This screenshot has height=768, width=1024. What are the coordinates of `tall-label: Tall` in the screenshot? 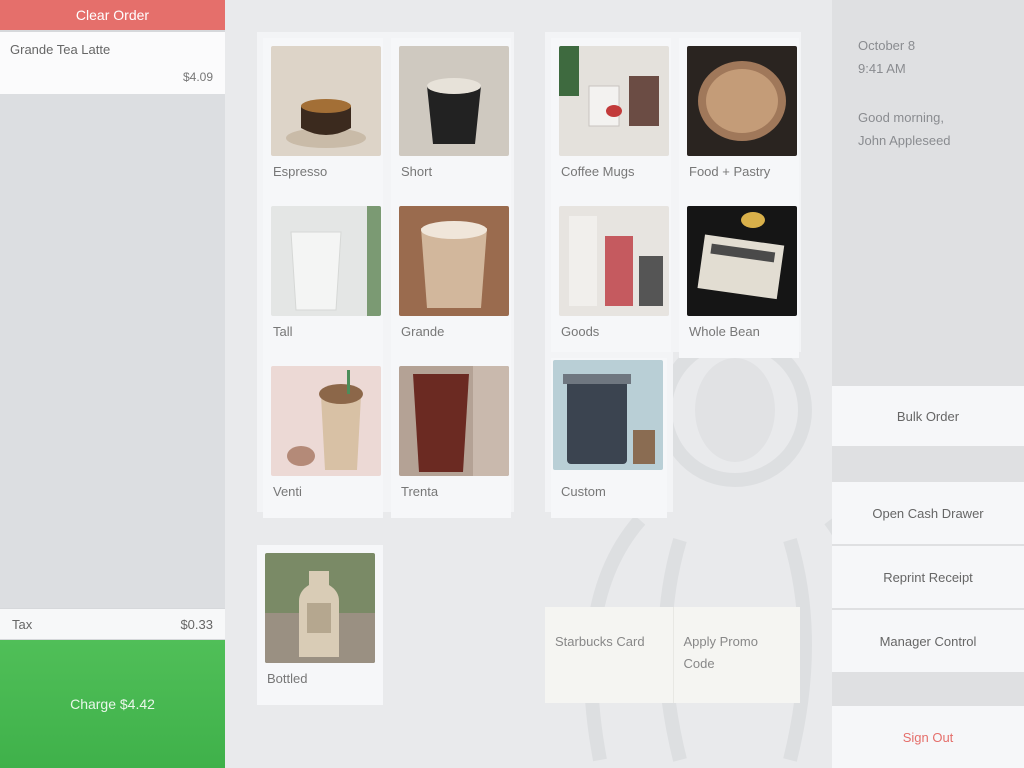 It's located at (283, 331).